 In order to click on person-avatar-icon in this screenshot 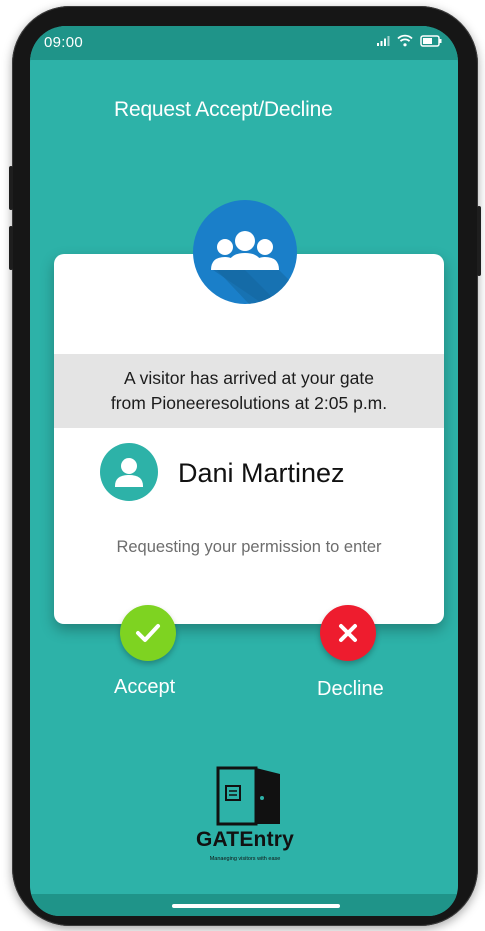, I will do `click(129, 472)`.